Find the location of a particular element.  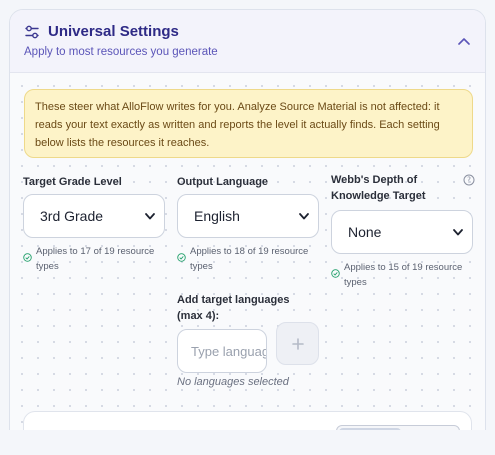

language-applies-text: Applies to 18 of 19 resource types is located at coordinates (249, 259).